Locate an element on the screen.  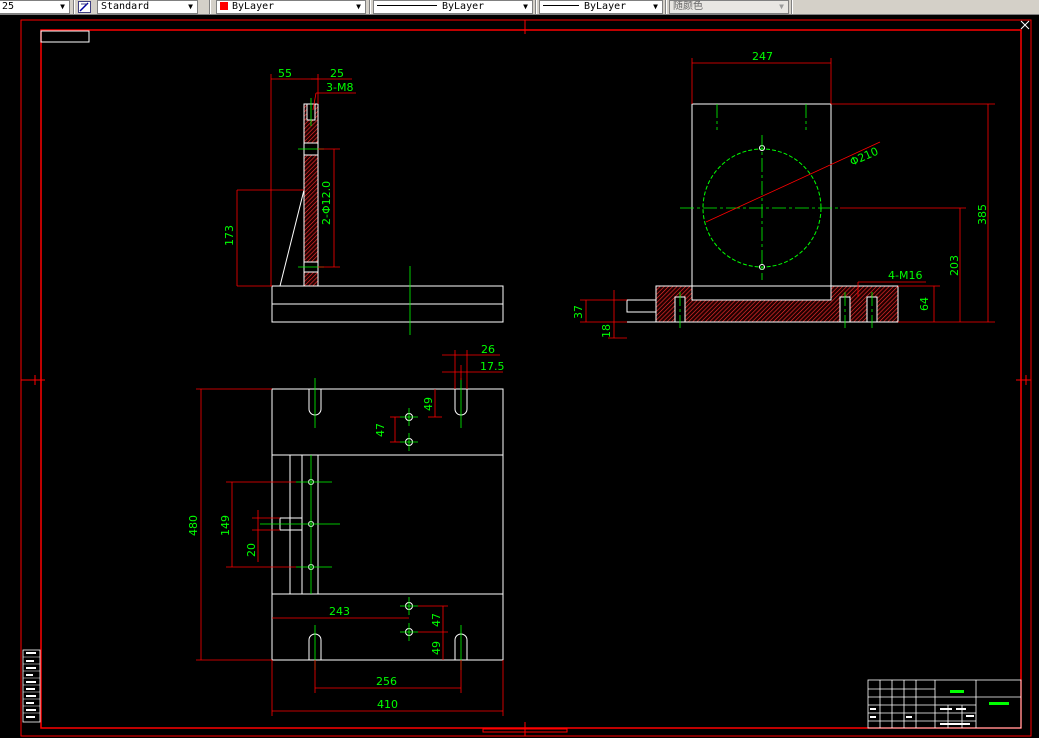
dim-203: 203 is located at coordinates (954, 265).